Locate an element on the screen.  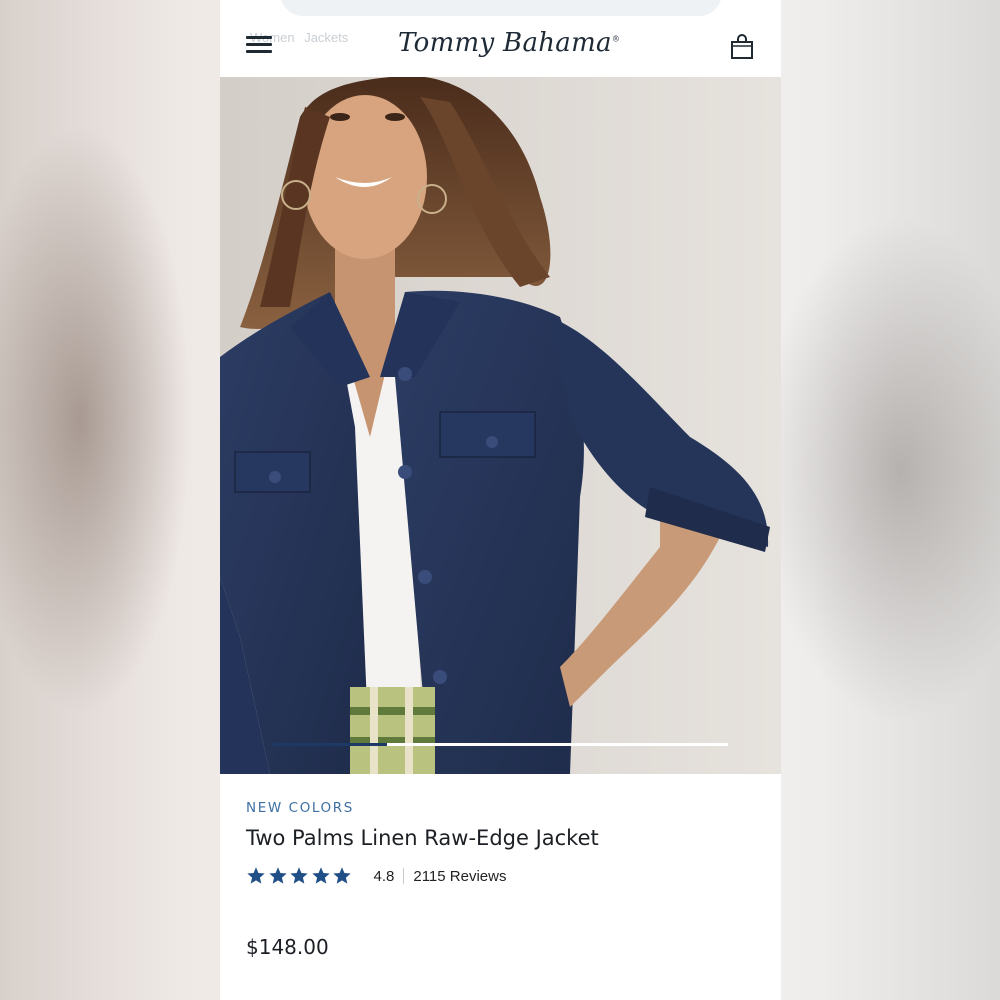
carousel-progress-fill is located at coordinates (330, 744).